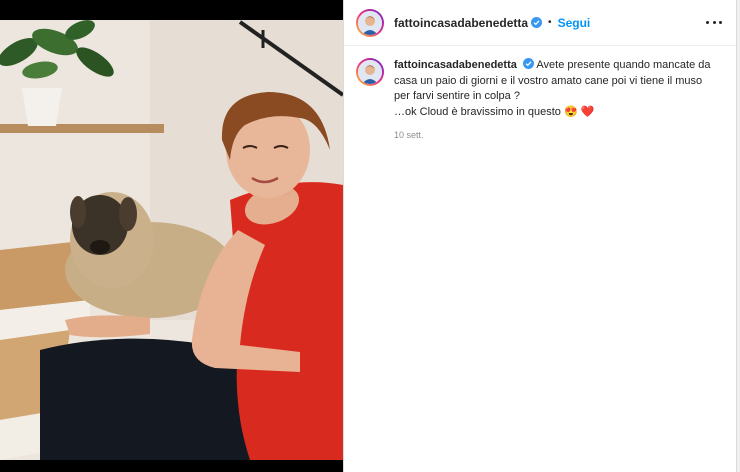  I want to click on post-header: fattoincasadabenedetta • Segui, so click(540, 23).